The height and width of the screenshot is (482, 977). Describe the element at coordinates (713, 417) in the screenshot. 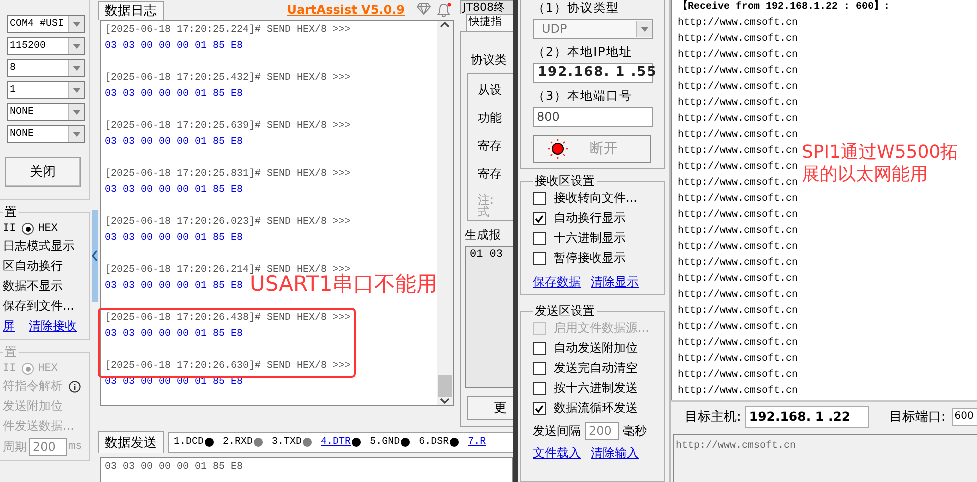

I see `target-host-label: 目标主机:` at that location.